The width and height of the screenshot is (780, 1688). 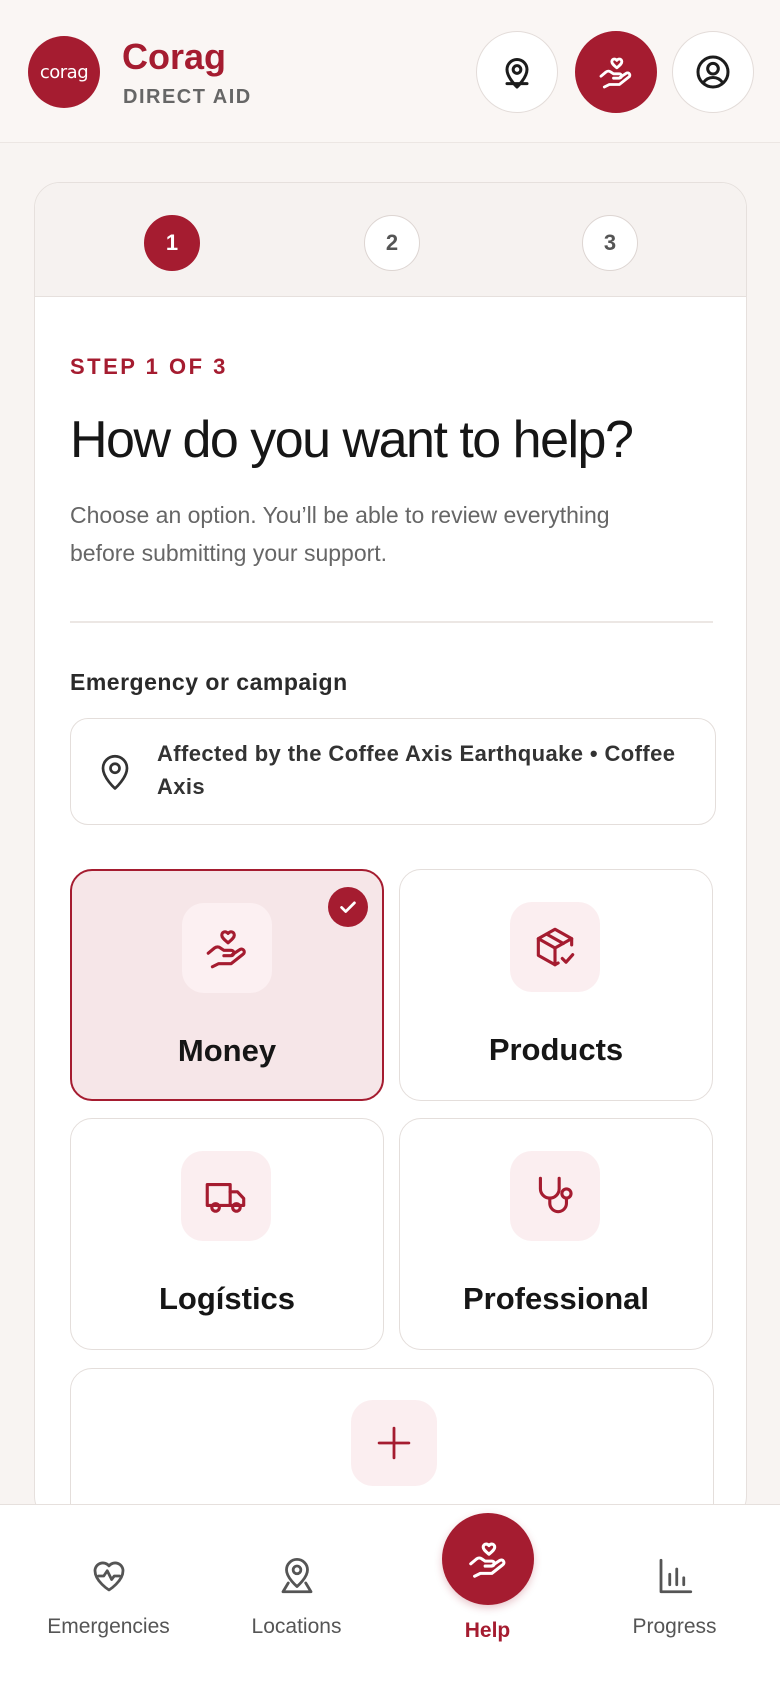 What do you see at coordinates (390, 71) in the screenshot?
I see `app-header: corag Corag DIRECT AID` at bounding box center [390, 71].